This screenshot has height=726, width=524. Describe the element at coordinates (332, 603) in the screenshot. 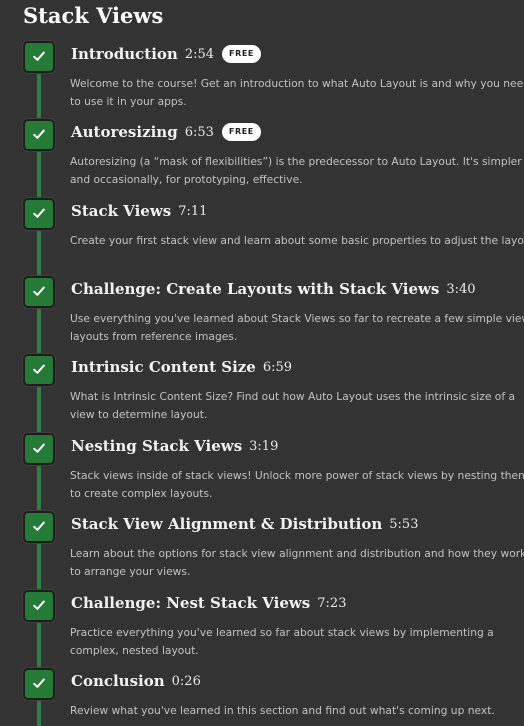

I see `lesson-duration: 7:23` at that location.